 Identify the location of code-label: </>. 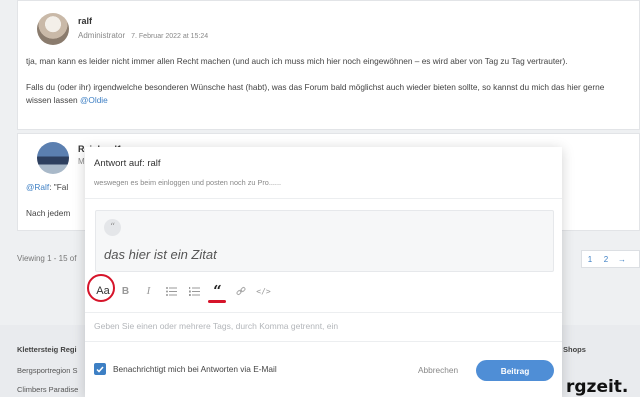
(263, 291).